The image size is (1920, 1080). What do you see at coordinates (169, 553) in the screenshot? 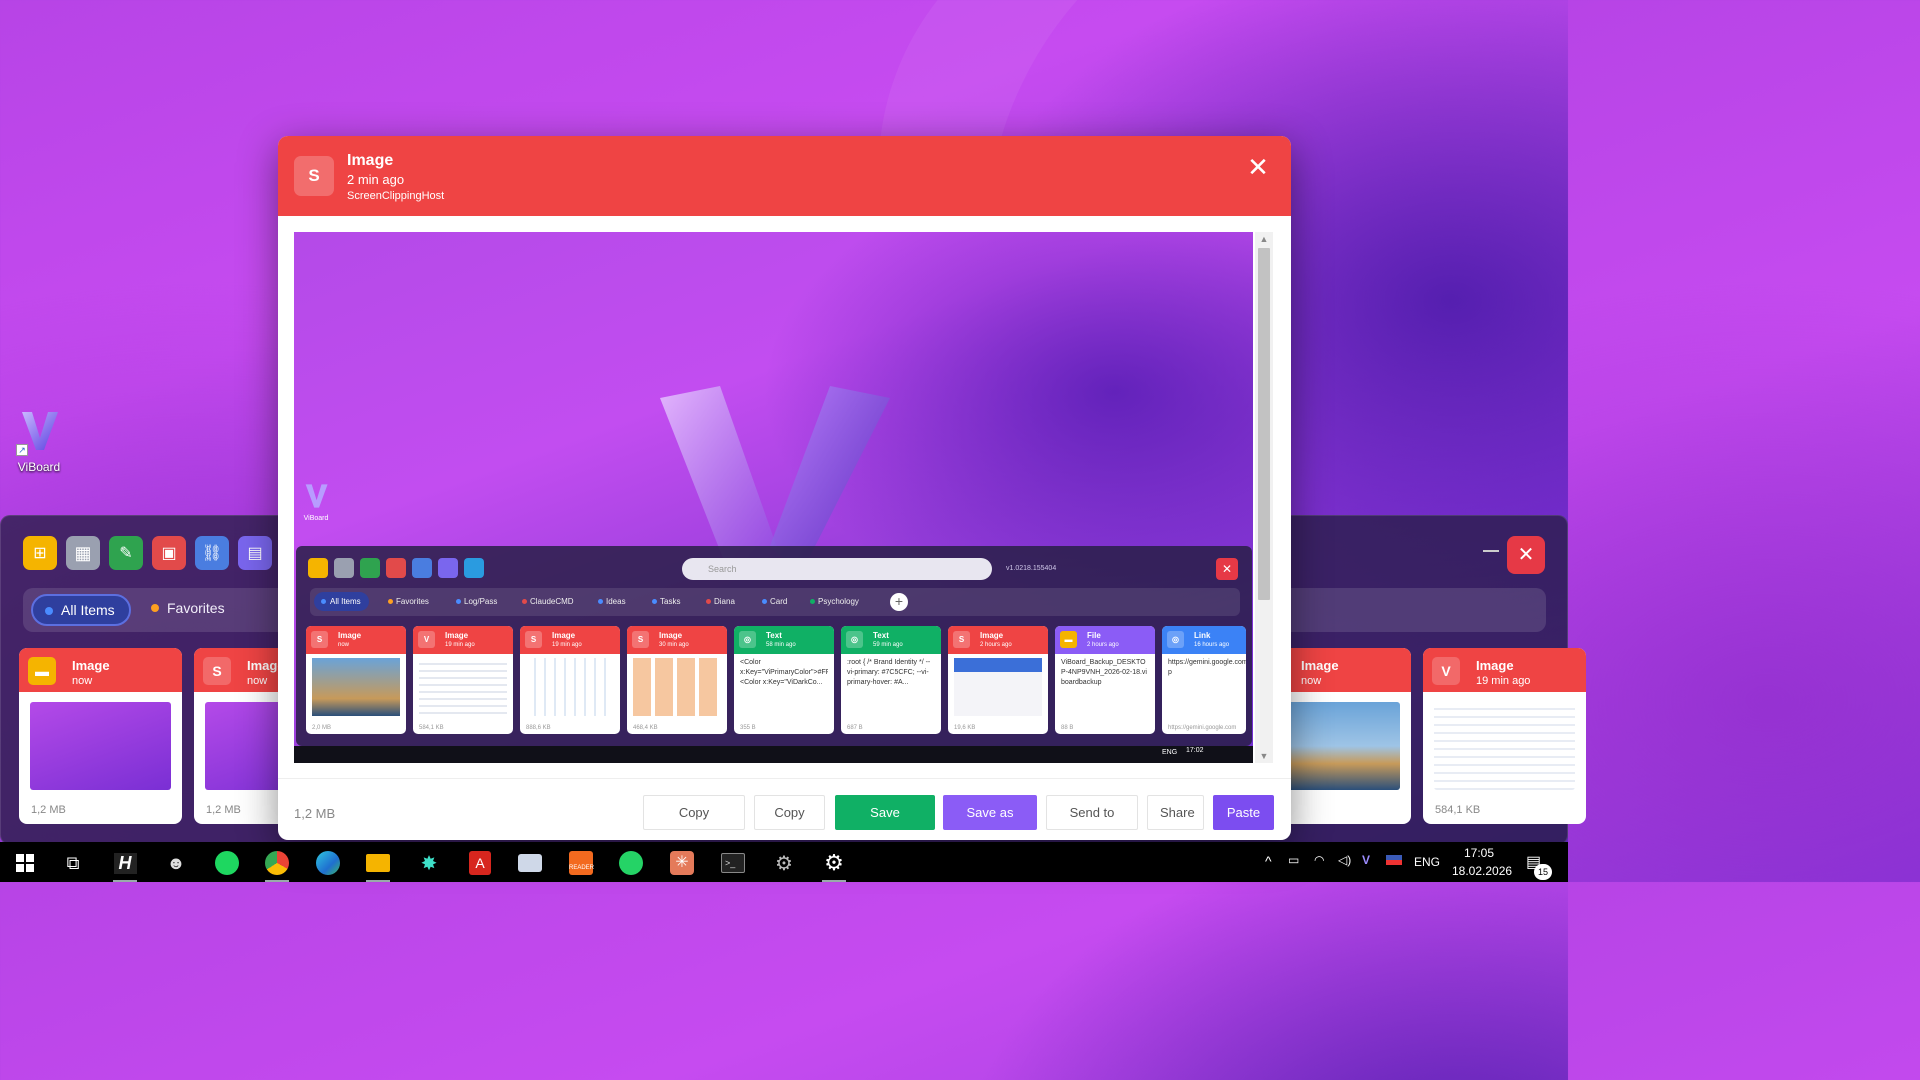
I see `image-icon: ▣` at bounding box center [169, 553].